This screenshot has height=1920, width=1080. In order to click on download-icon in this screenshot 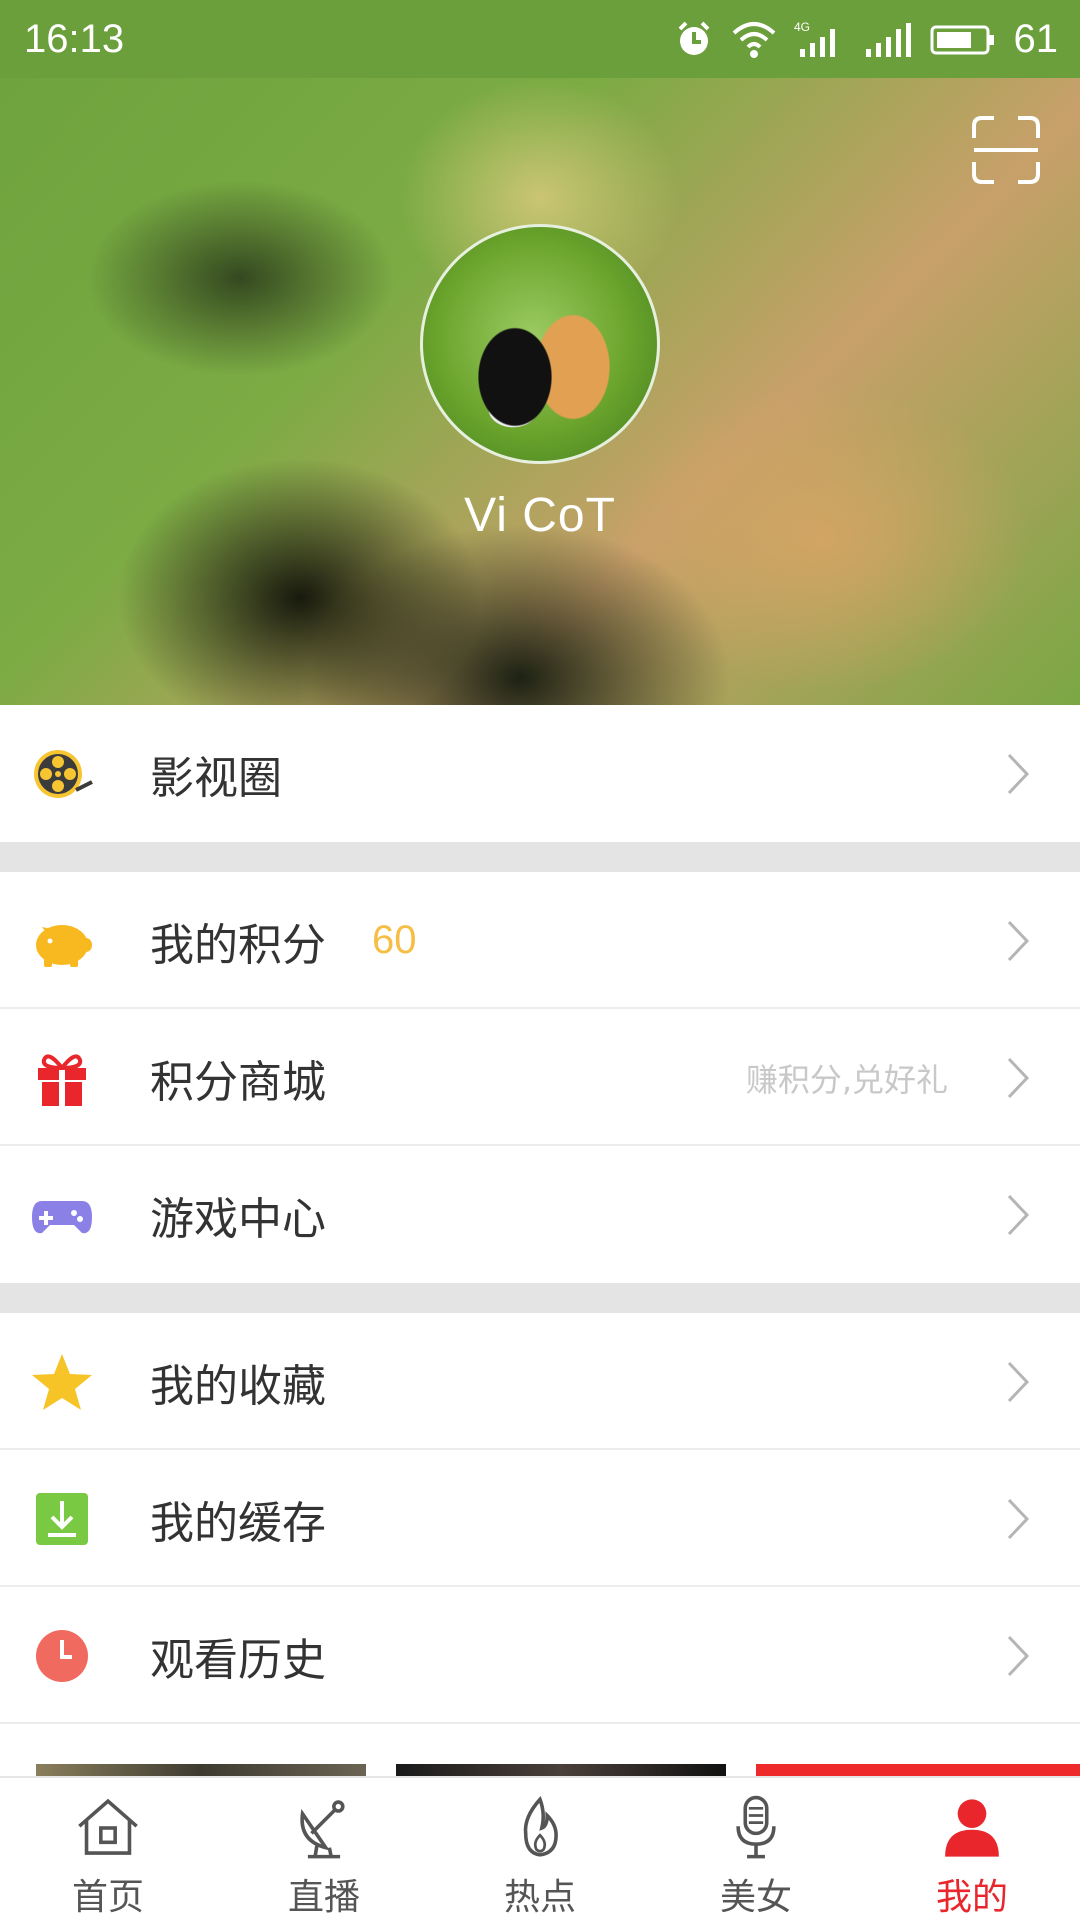, I will do `click(62, 1519)`.